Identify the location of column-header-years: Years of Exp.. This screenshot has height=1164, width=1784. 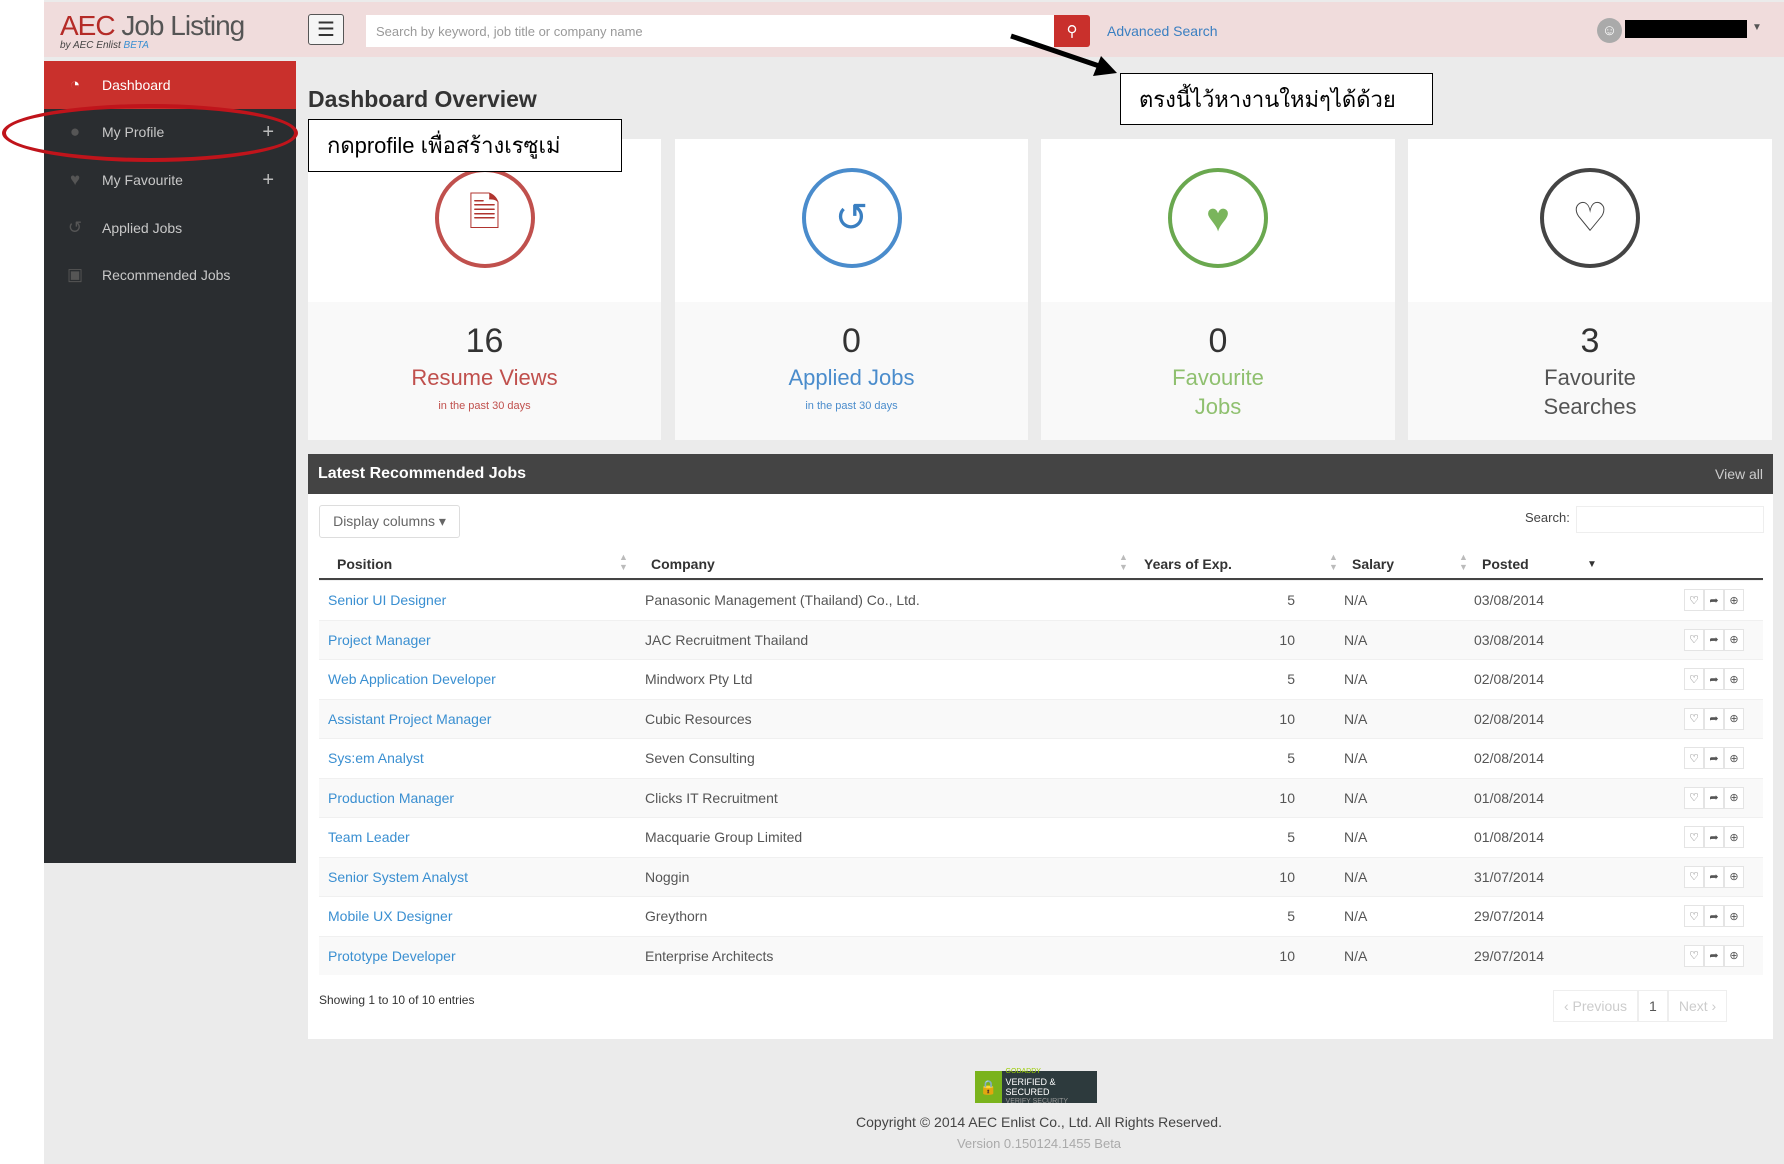
(1188, 564).